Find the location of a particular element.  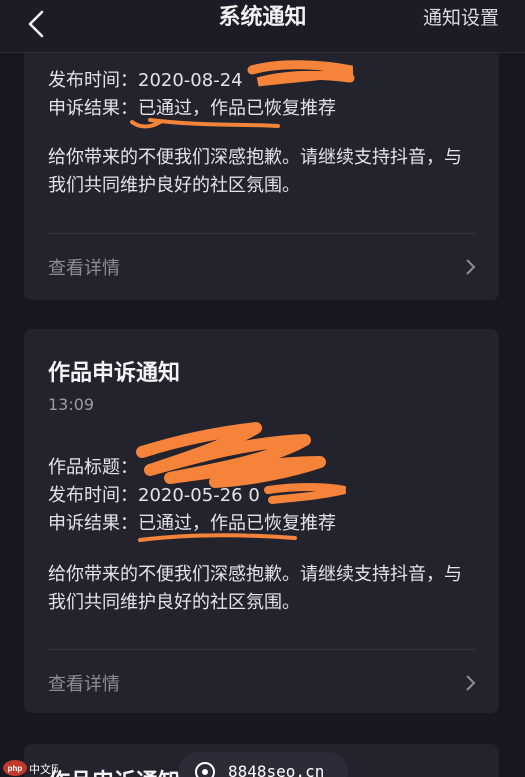

notification-time: 13:09 is located at coordinates (71, 404).